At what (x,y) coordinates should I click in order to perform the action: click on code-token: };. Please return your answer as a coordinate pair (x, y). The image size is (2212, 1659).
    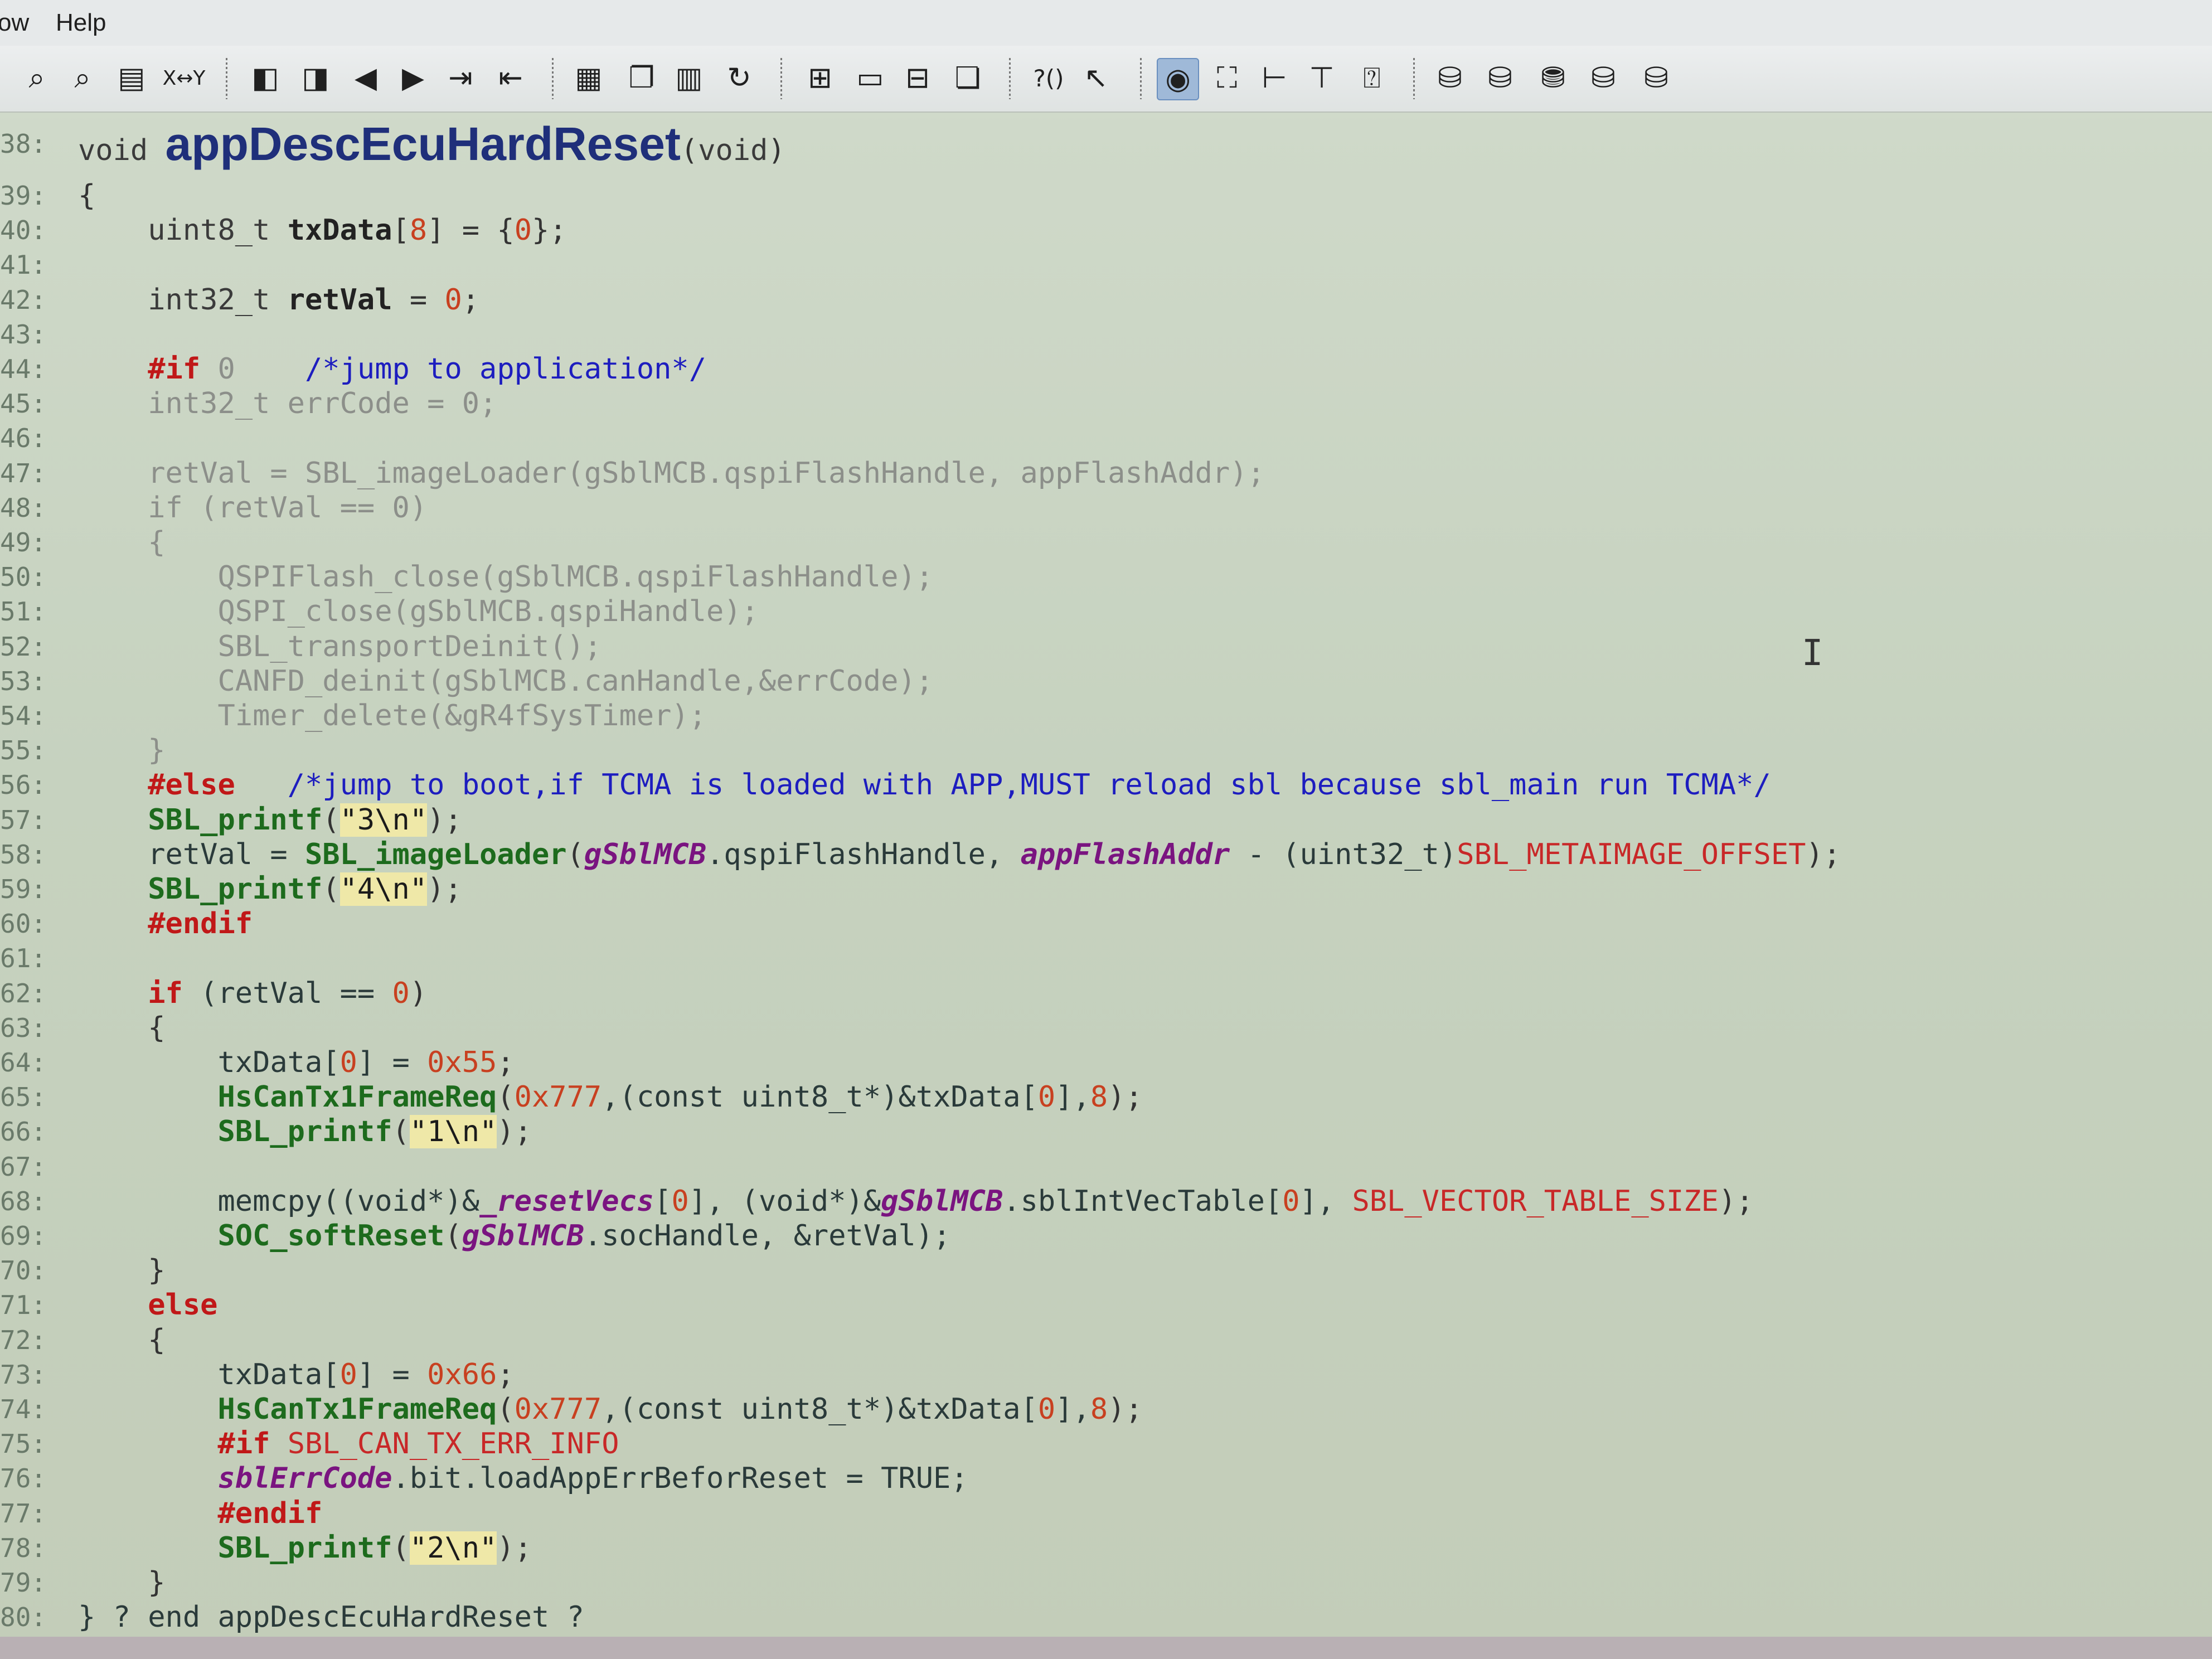
    Looking at the image, I should click on (549, 231).